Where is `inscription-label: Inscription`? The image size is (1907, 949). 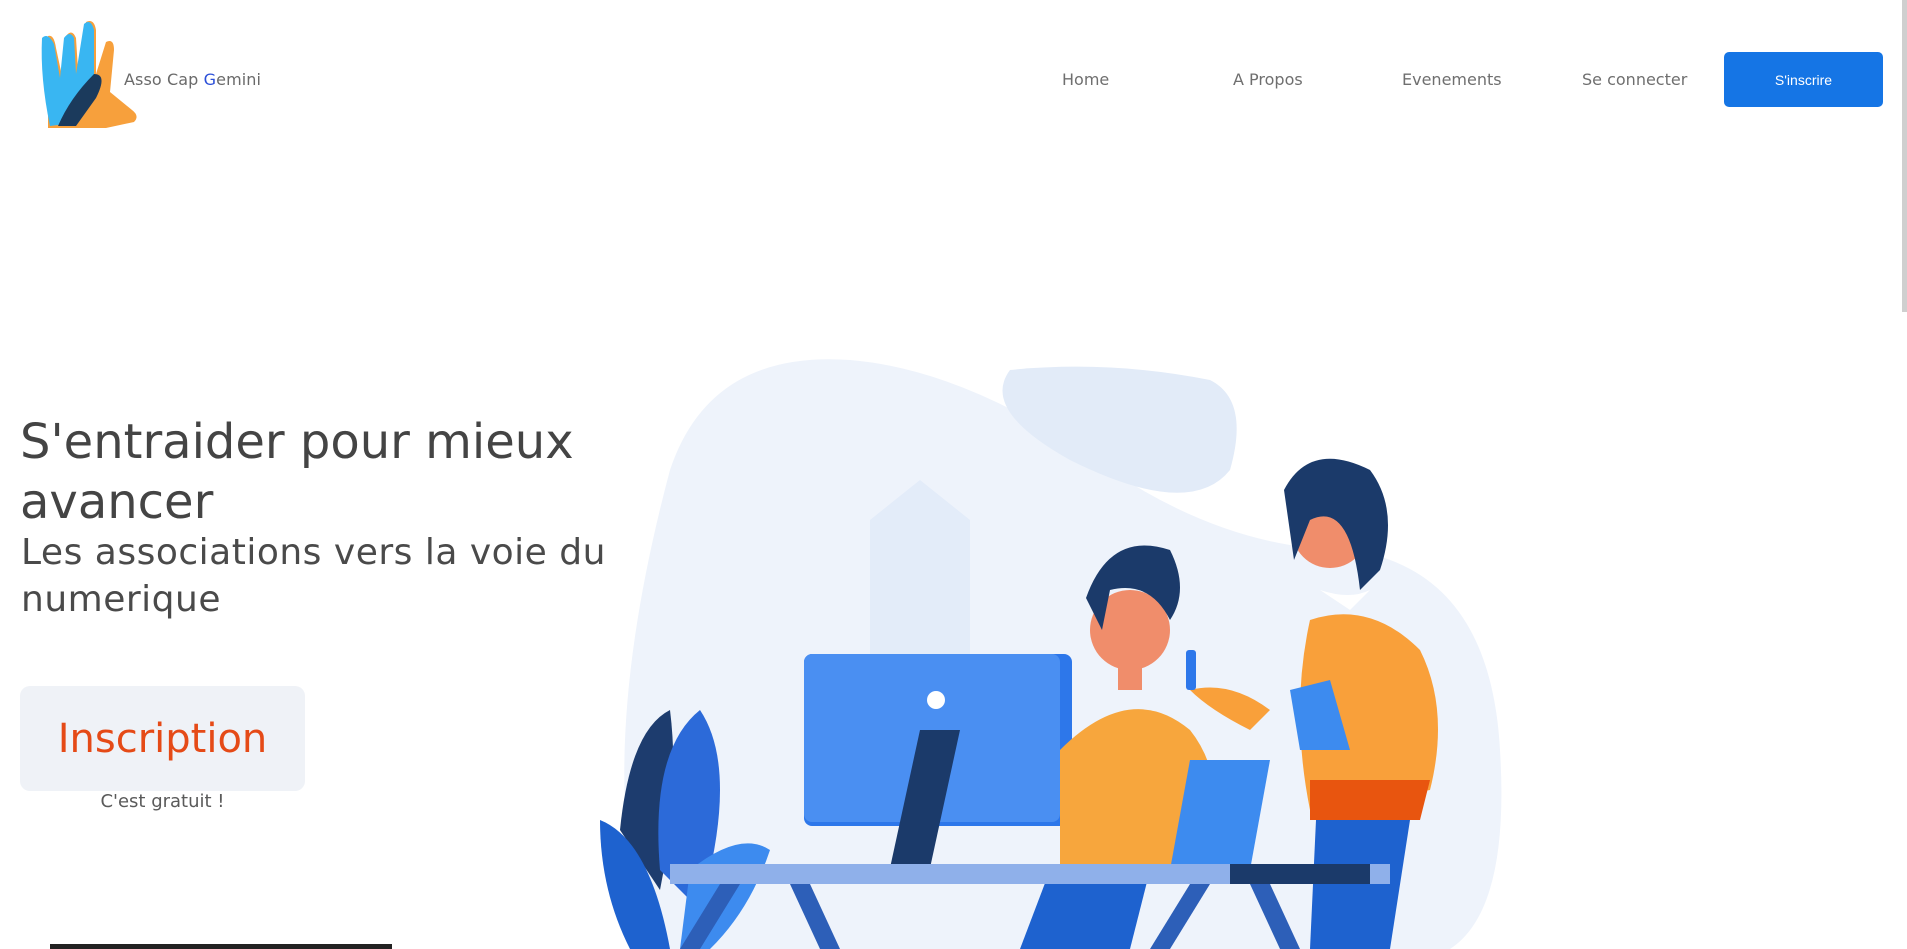
inscription-label: Inscription is located at coordinates (162, 738).